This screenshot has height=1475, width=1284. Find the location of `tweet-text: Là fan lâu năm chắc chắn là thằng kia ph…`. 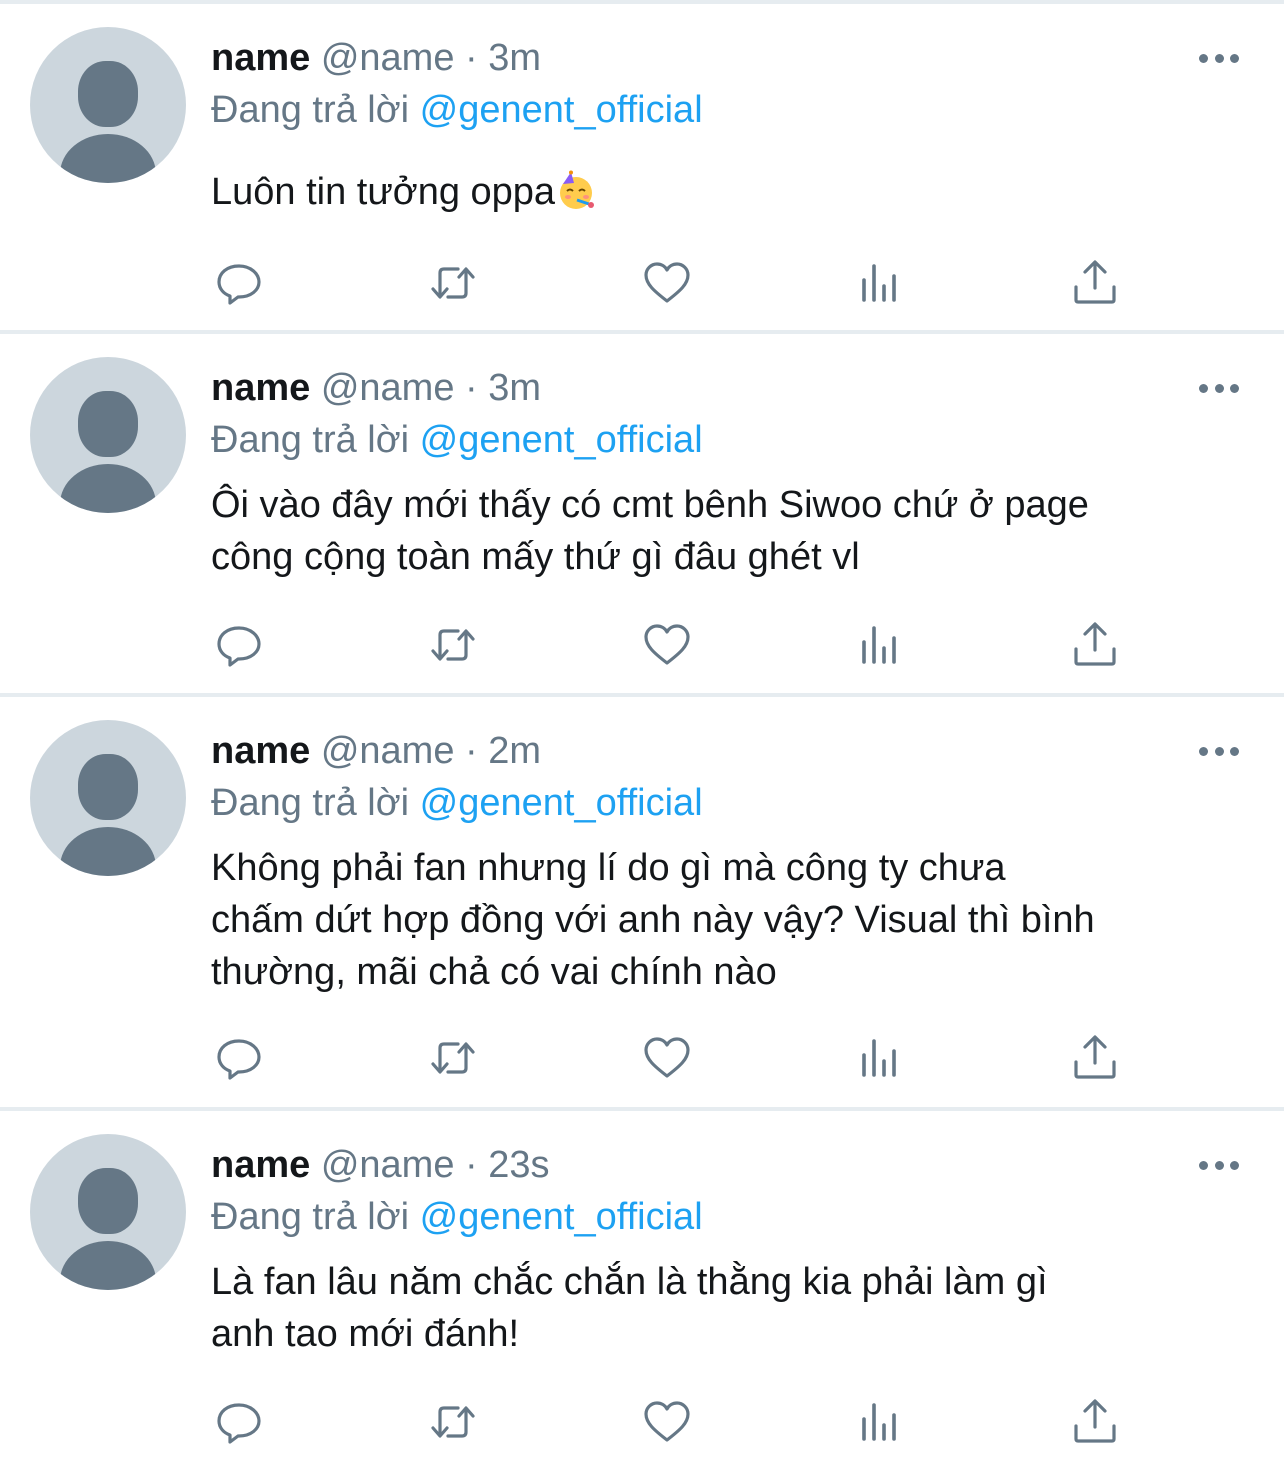

tweet-text: Là fan lâu năm chắc chắn là thằng kia ph… is located at coordinates (726, 1308).